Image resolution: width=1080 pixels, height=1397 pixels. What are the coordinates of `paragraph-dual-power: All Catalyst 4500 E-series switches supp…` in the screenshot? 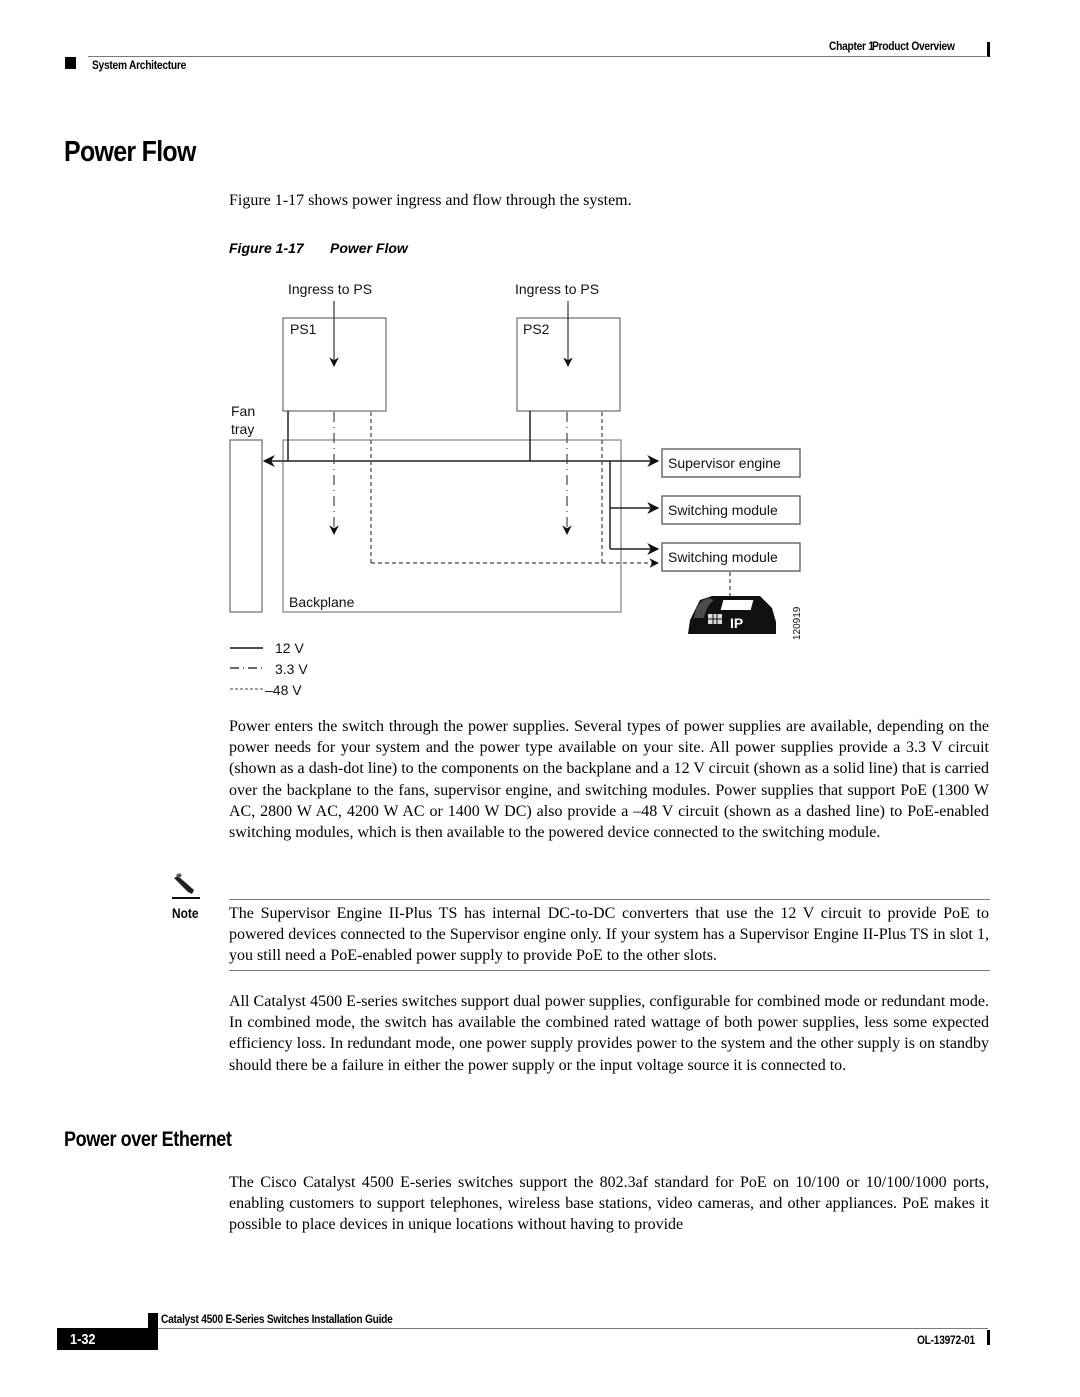 It's located at (609, 1033).